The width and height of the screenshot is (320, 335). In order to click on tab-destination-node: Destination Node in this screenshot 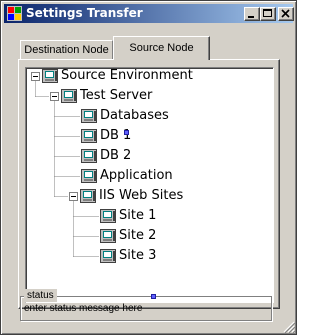, I will do `click(66, 50)`.